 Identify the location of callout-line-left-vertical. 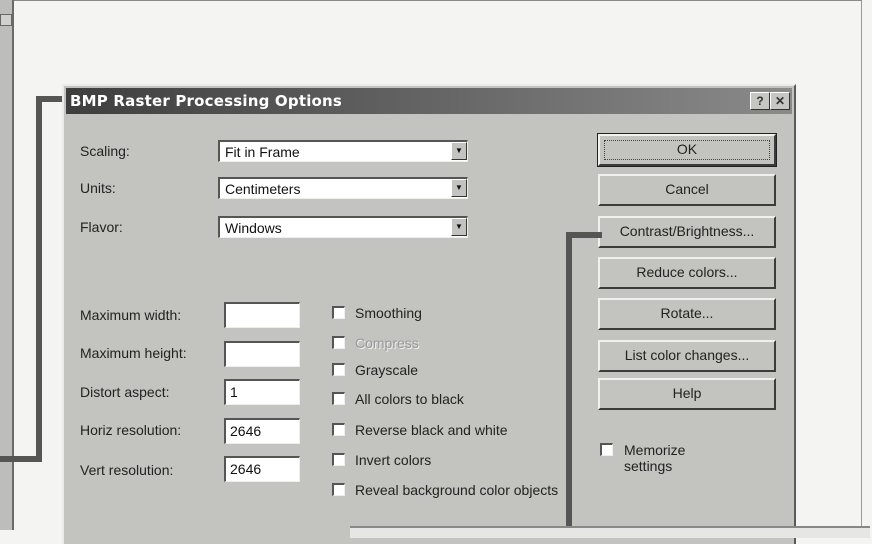
(39, 279).